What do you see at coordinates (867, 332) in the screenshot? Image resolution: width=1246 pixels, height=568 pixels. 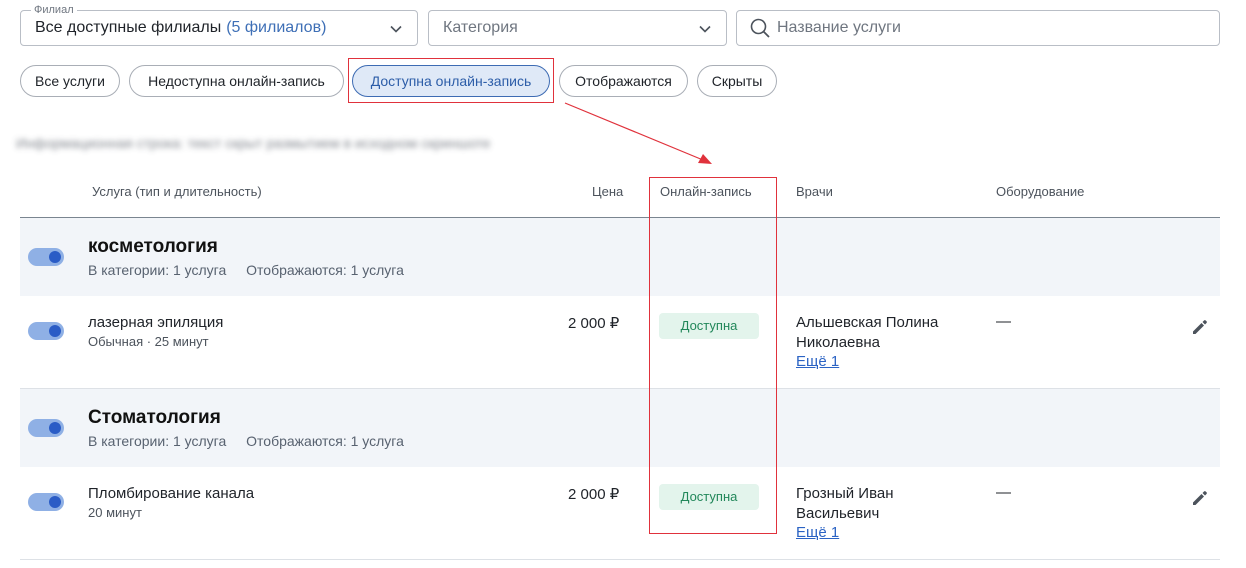 I see `doctor-name: Альшевская Полина Николаевна` at bounding box center [867, 332].